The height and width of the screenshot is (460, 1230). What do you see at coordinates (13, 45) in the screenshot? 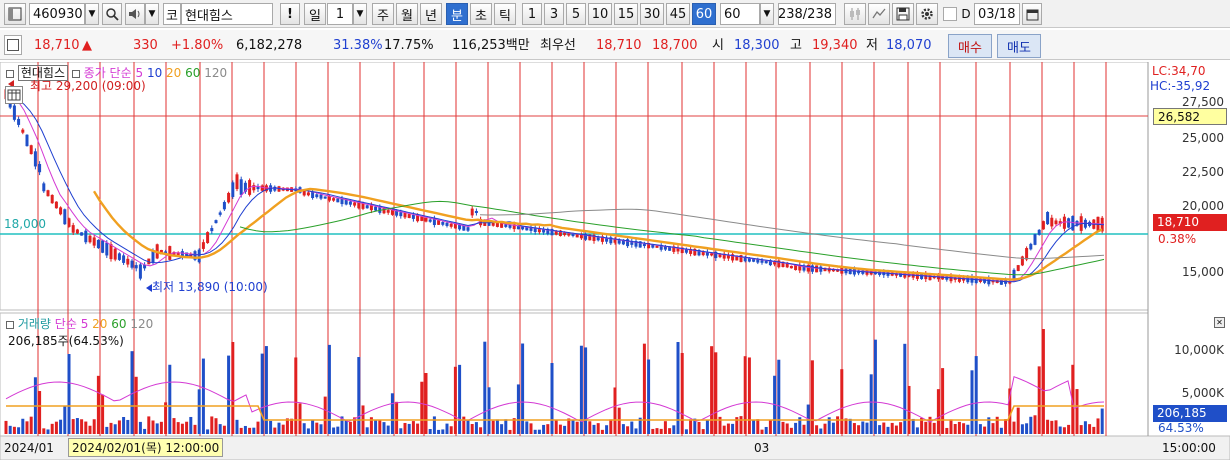
I see `quote-panel-toggle` at bounding box center [13, 45].